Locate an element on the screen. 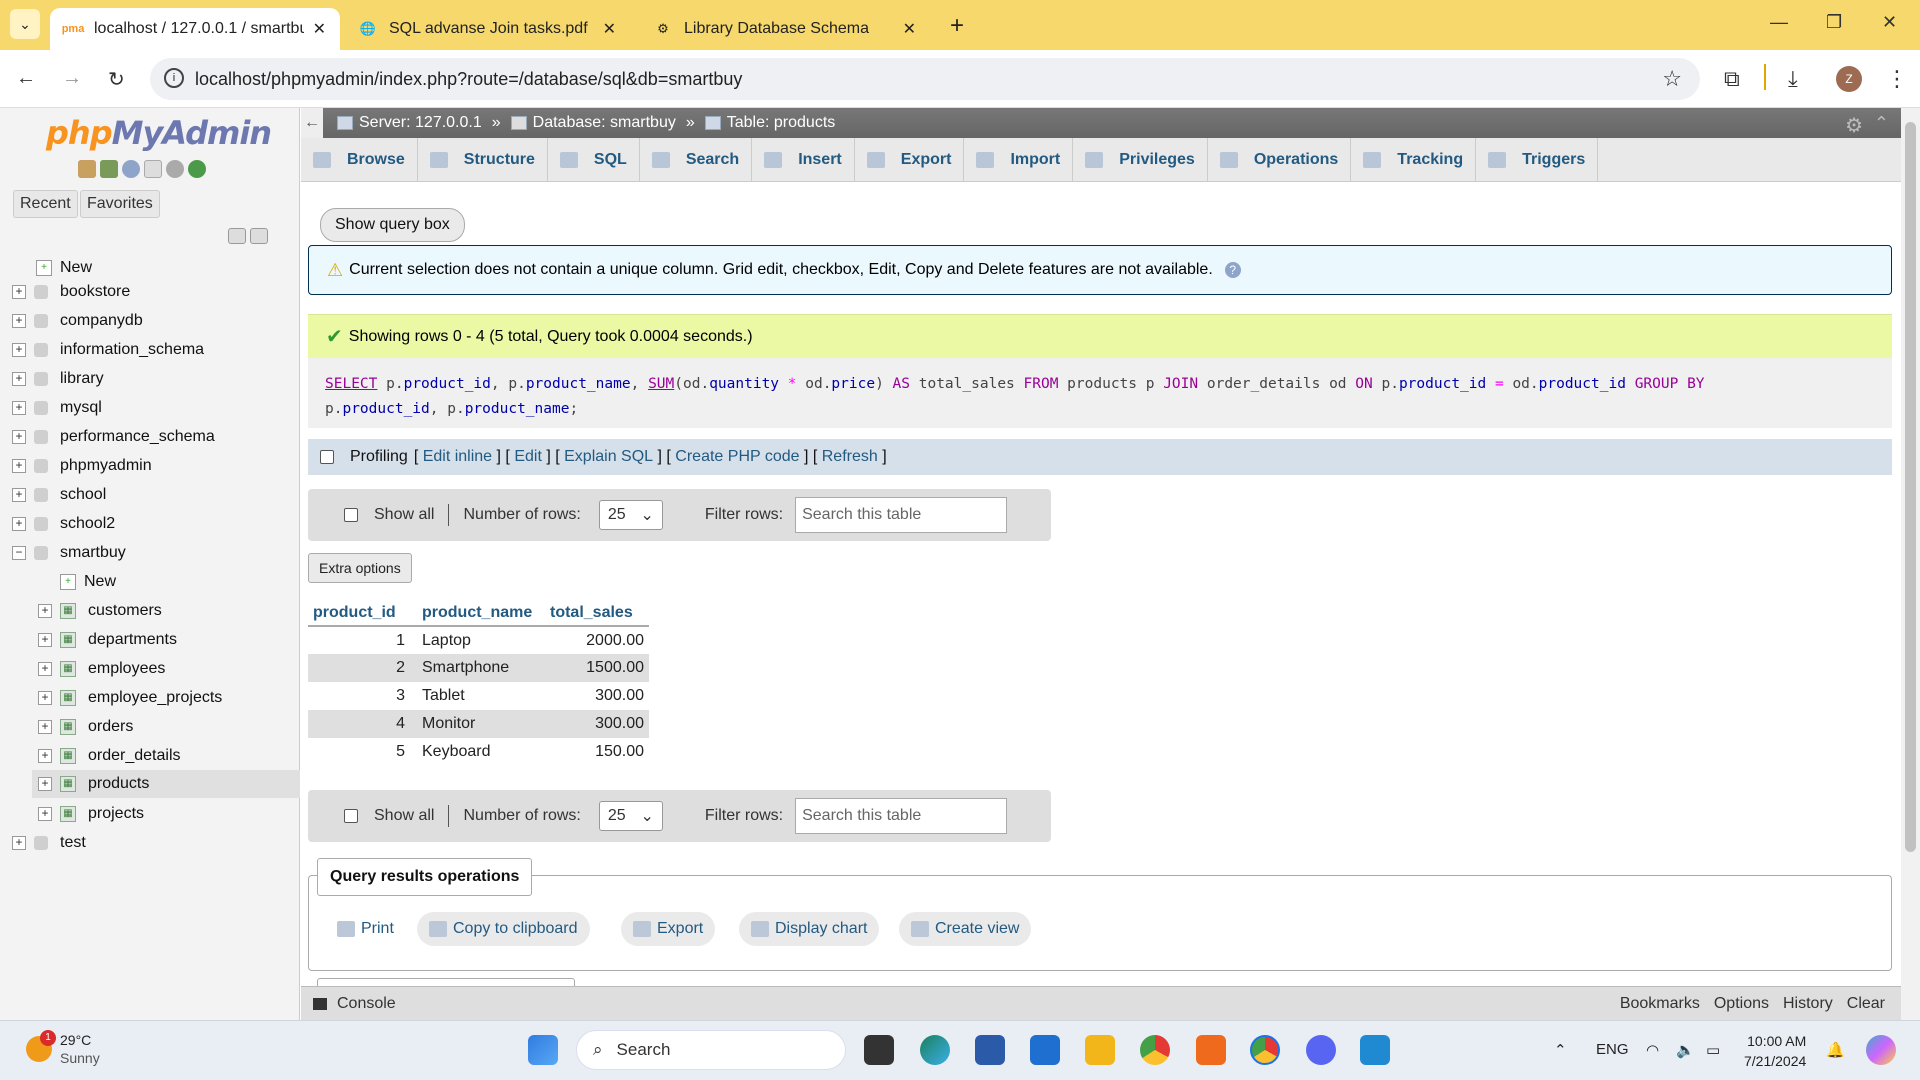 Image resolution: width=1920 pixels, height=1080 pixels. tab-export: Export is located at coordinates (910, 160).